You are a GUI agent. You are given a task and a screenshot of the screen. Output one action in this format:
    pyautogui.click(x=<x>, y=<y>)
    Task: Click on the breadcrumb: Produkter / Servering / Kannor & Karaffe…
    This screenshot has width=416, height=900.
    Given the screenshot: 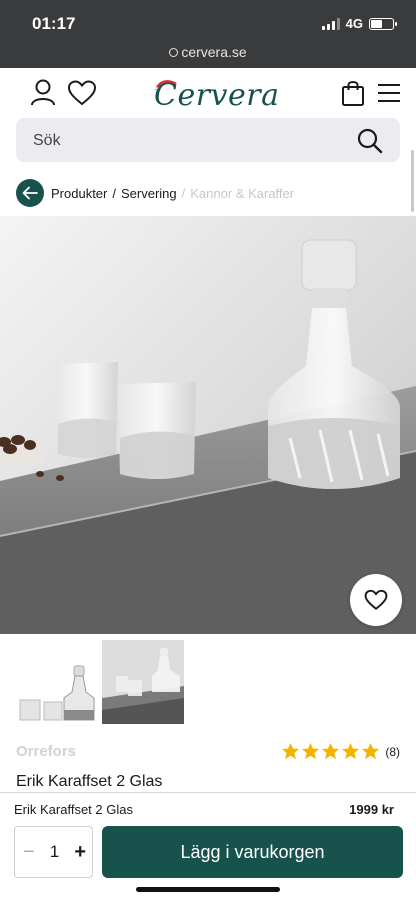 What is the action you would take?
    pyautogui.click(x=155, y=193)
    